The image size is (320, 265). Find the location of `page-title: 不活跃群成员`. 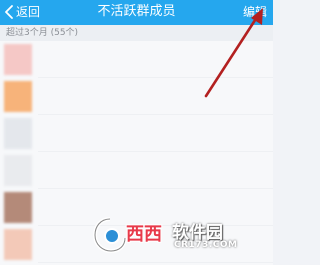

page-title: 不活跃群成员 is located at coordinates (136, 11).